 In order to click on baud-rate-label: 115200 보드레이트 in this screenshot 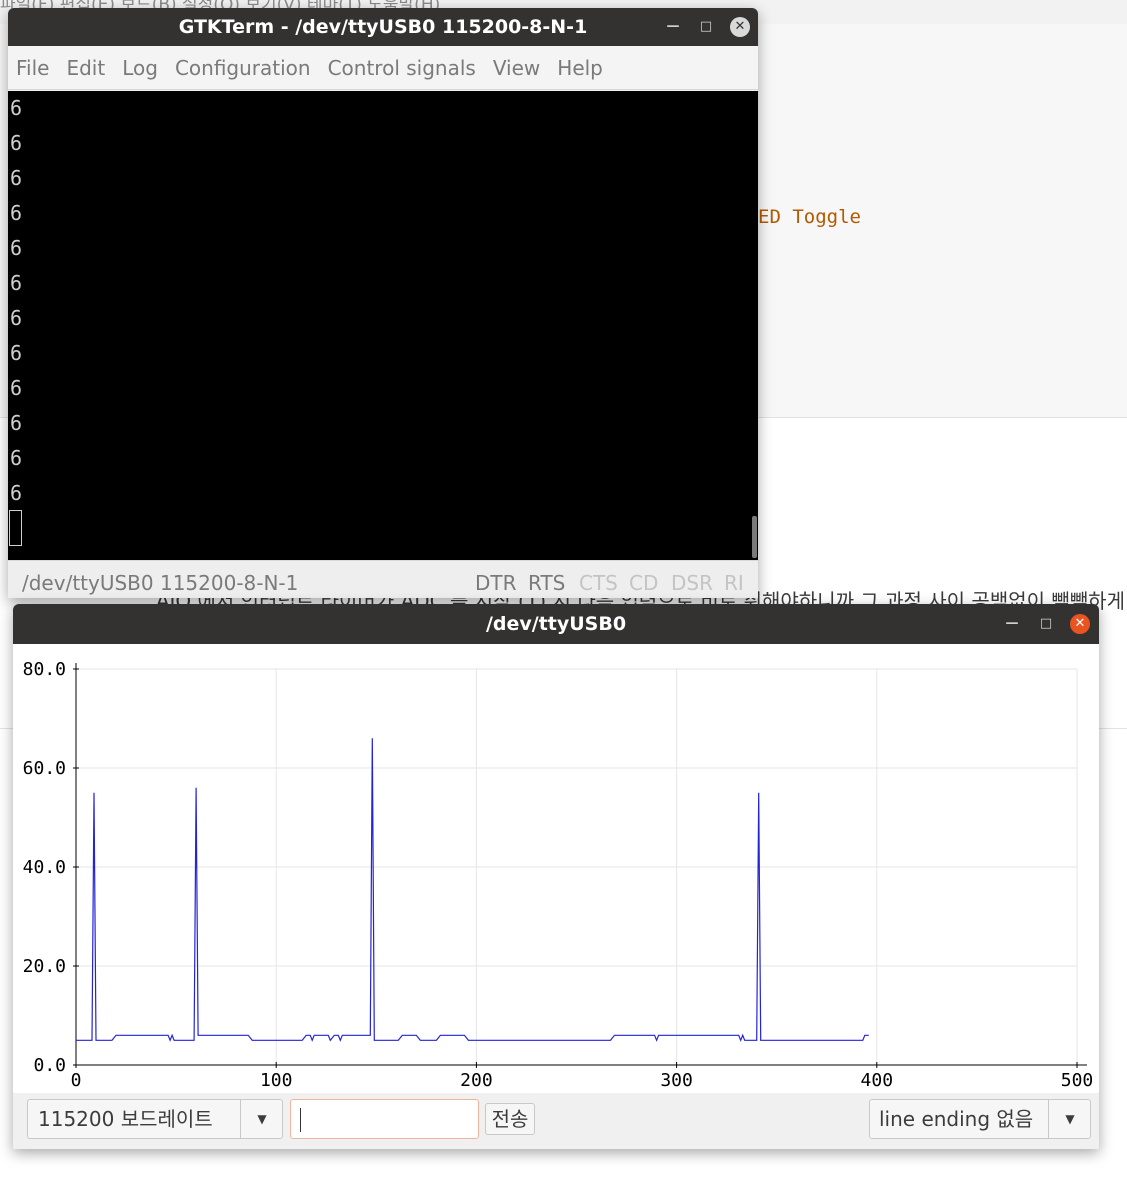, I will do `click(125, 1119)`.